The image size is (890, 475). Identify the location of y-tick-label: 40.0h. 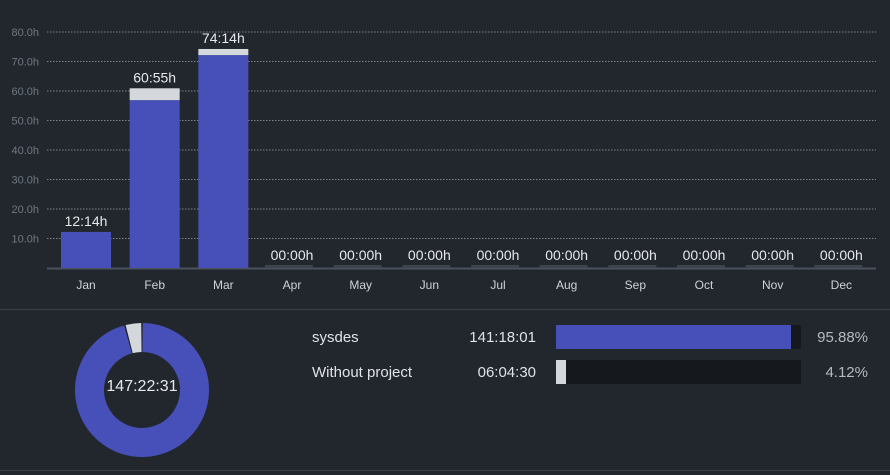
(25, 151).